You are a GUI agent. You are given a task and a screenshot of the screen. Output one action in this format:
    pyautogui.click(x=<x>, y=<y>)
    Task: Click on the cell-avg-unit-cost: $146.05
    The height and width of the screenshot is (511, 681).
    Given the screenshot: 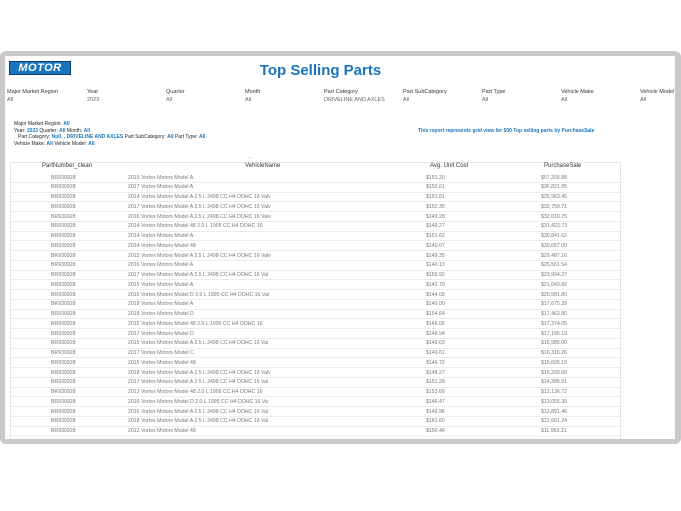 What is the action you would take?
    pyautogui.click(x=435, y=323)
    